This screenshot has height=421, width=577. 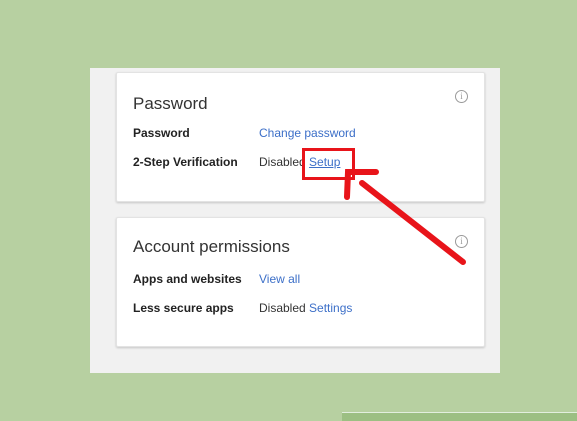 What do you see at coordinates (405, 217) in the screenshot?
I see `red-arrow-icon` at bounding box center [405, 217].